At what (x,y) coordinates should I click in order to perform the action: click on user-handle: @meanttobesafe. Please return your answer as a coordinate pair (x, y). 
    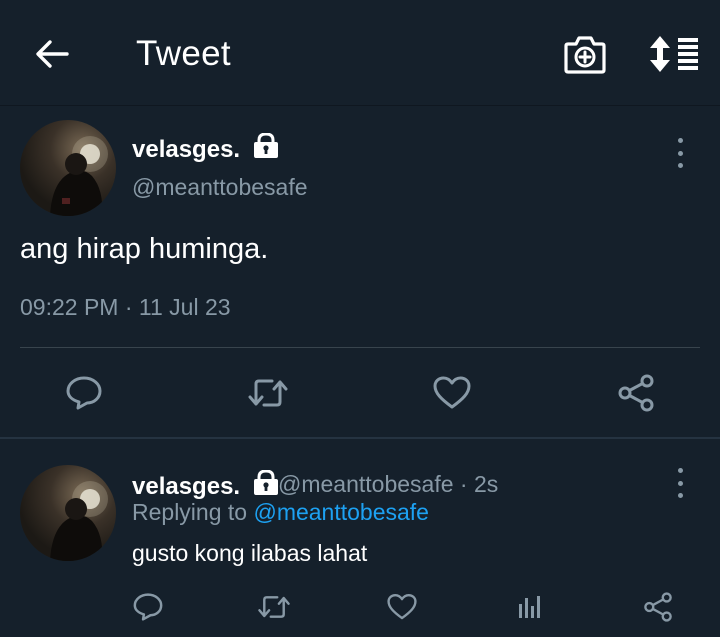
    Looking at the image, I should click on (220, 187).